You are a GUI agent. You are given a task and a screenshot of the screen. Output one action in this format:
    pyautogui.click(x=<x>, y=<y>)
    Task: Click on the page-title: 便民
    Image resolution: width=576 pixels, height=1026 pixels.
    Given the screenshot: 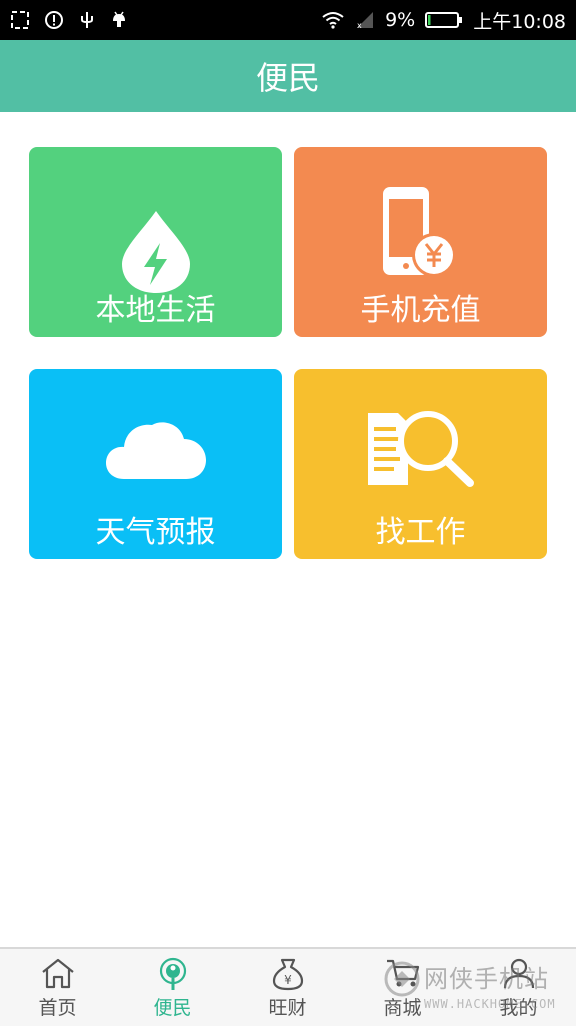 What is the action you would take?
    pyautogui.click(x=287, y=78)
    